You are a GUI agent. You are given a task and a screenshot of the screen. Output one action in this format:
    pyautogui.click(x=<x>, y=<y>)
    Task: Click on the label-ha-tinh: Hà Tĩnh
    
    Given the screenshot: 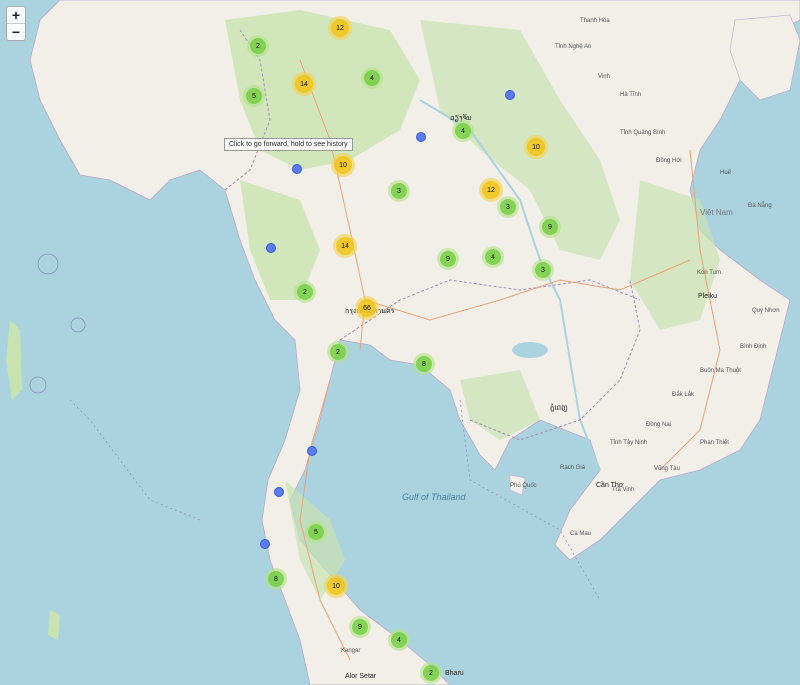 What is the action you would take?
    pyautogui.click(x=631, y=95)
    